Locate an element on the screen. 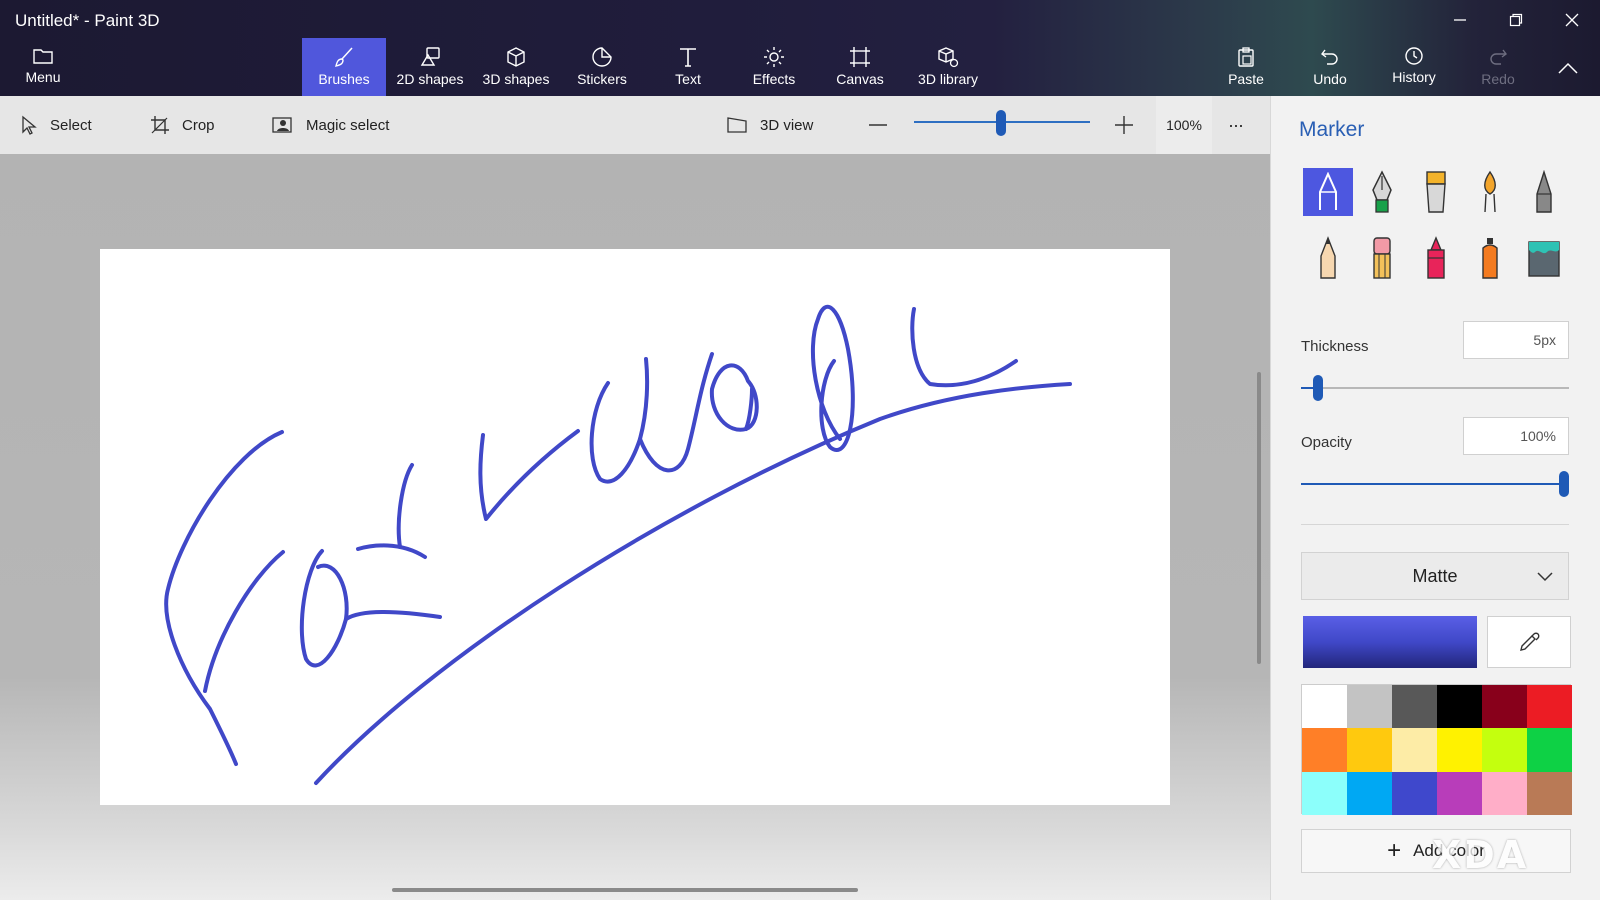  tab-canvas: Canvas is located at coordinates (860, 67).